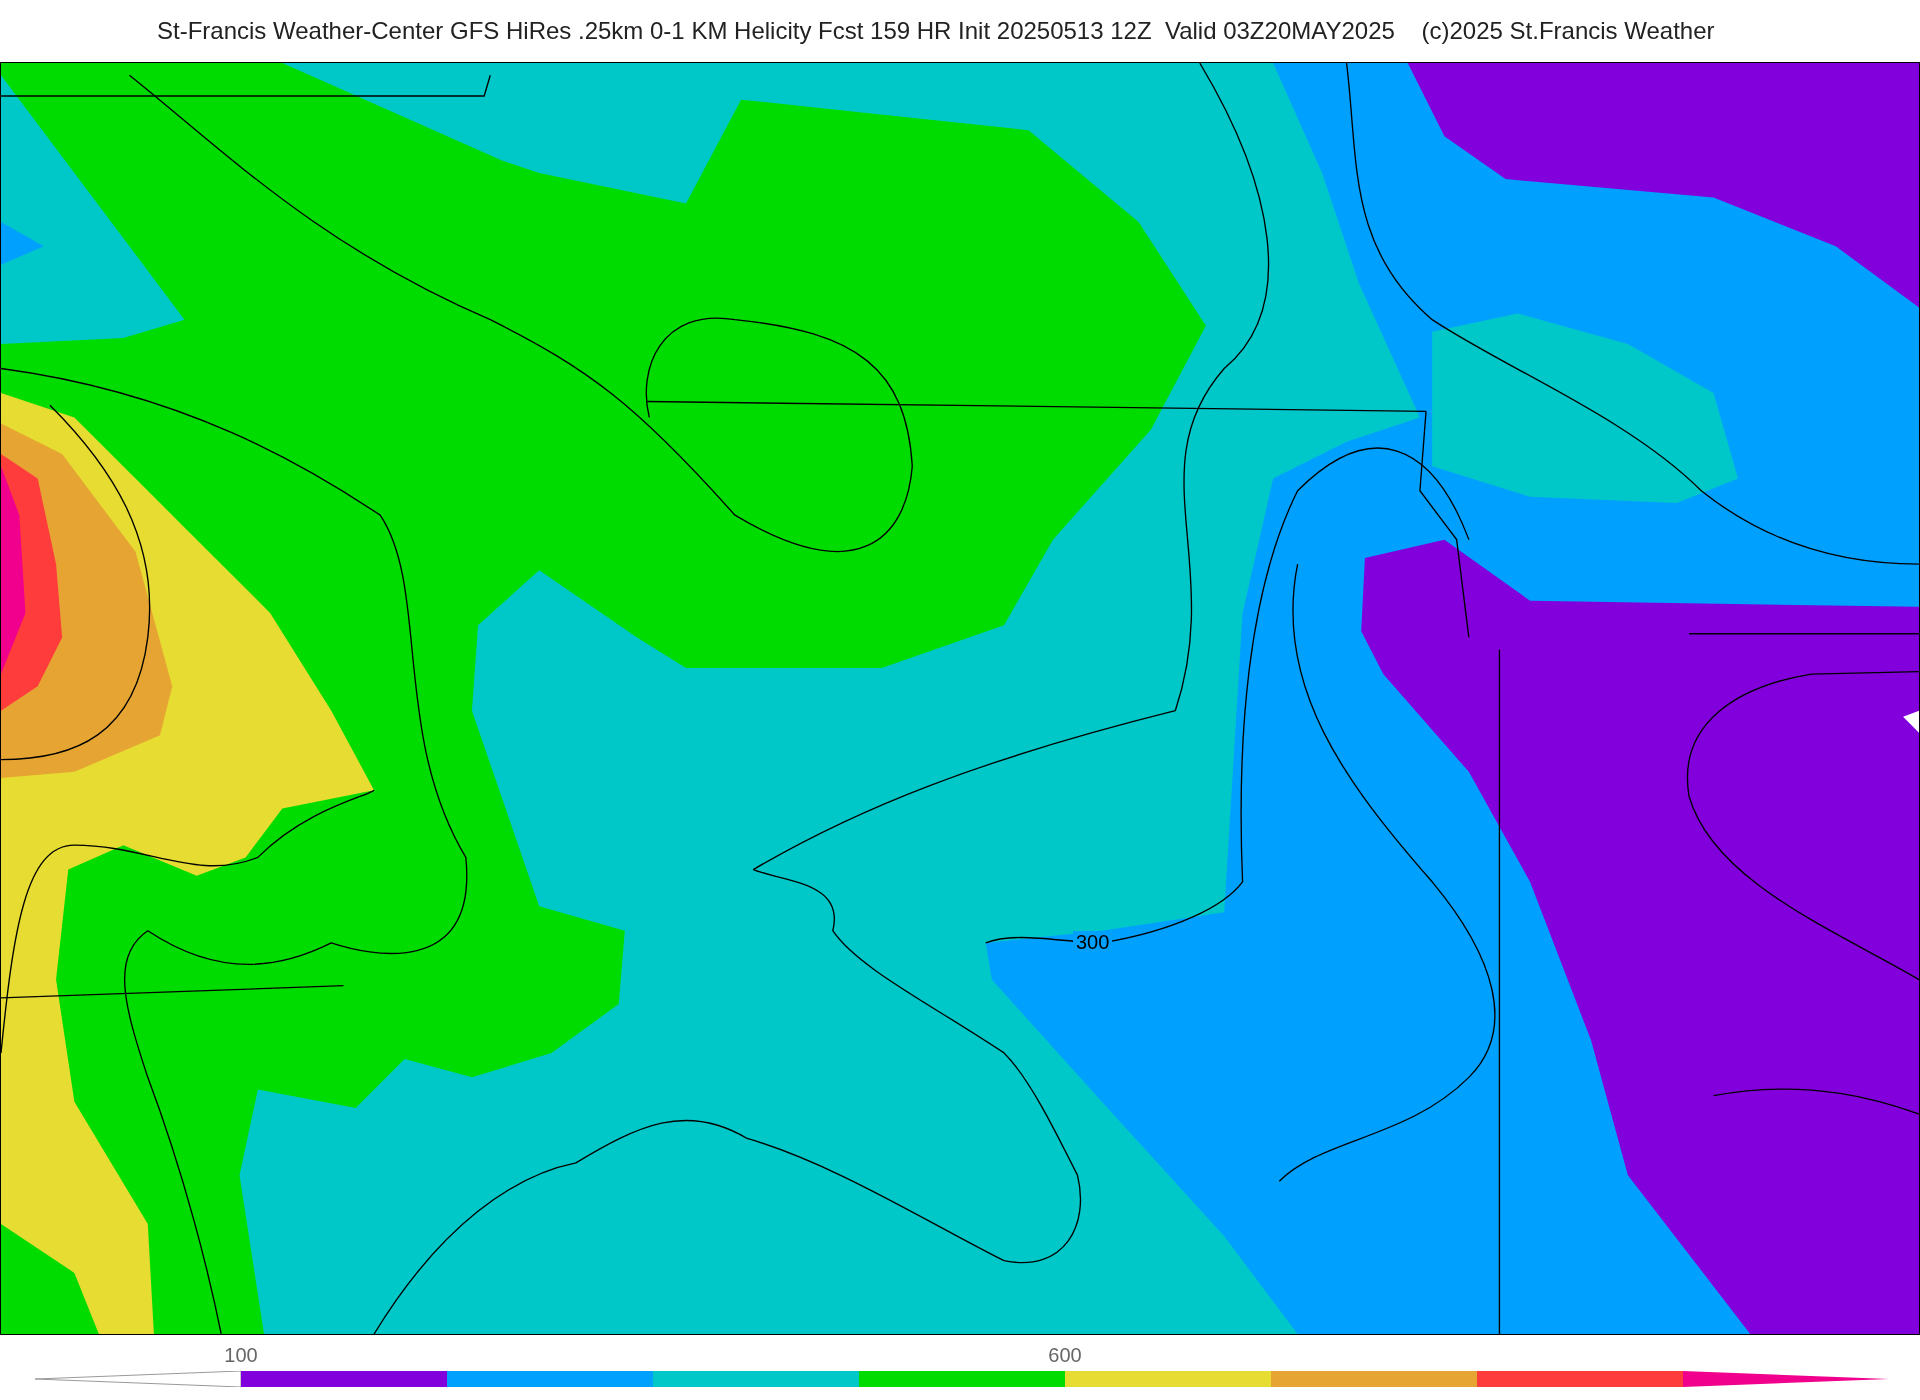  What do you see at coordinates (1065, 1355) in the screenshot?
I see `colorbar-tick-label: 600` at bounding box center [1065, 1355].